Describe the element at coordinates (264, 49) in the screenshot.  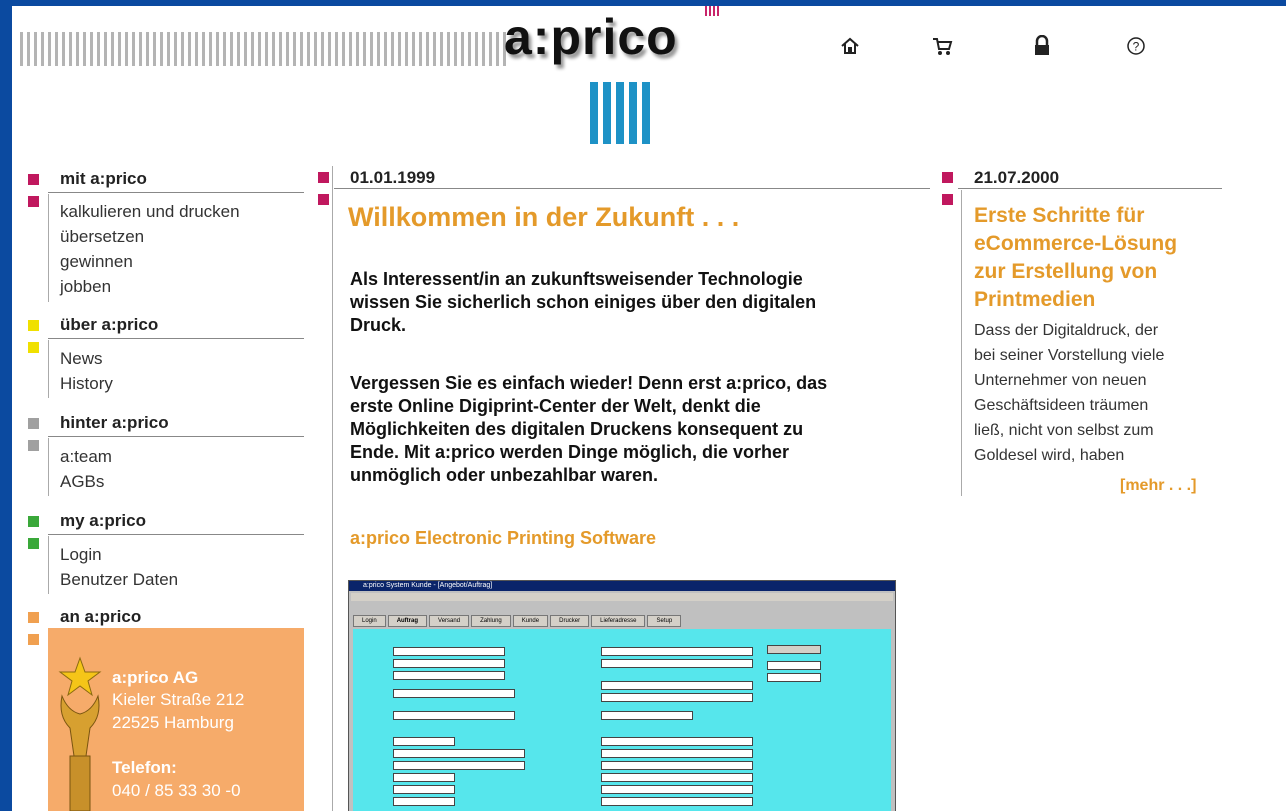
I see `header-stripes` at that location.